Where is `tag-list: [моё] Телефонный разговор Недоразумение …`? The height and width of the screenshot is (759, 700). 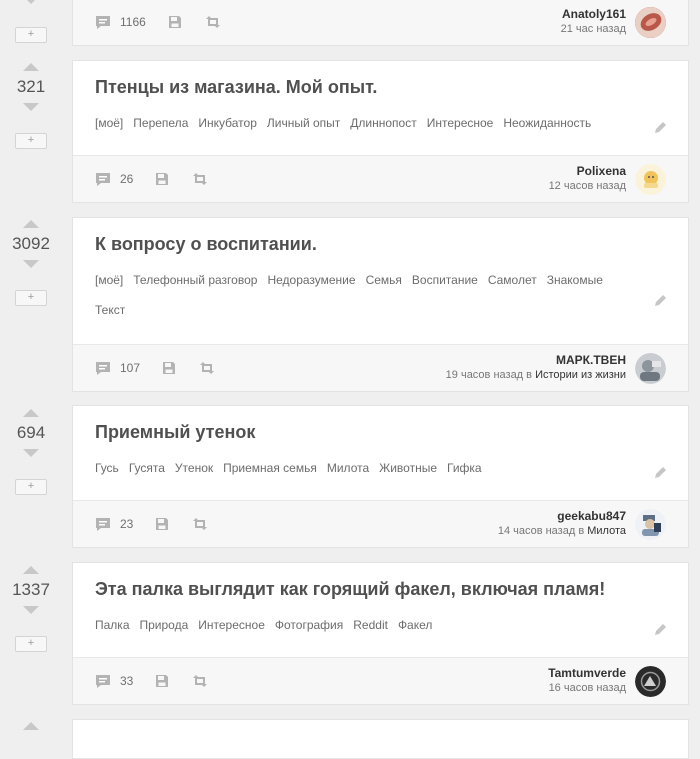 tag-list: [моё] Телефонный разговор Недоразумение … is located at coordinates (380, 295).